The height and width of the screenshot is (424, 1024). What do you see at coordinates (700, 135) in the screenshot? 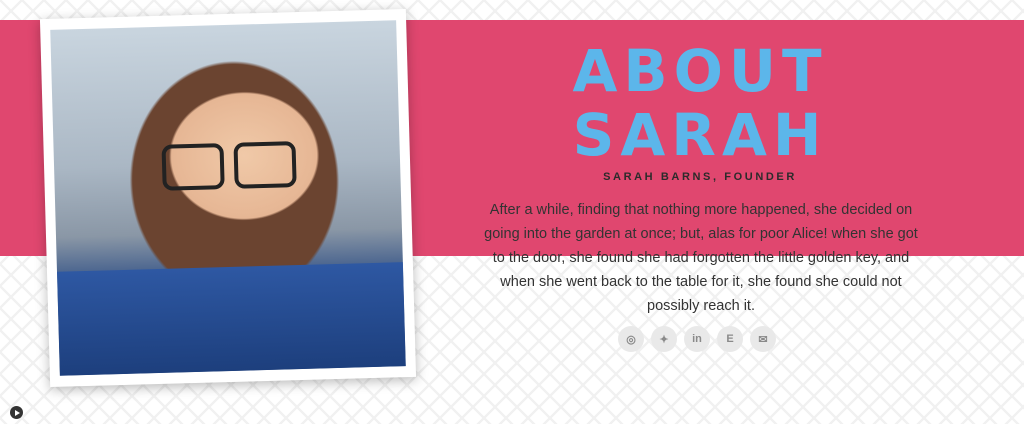
I see `about-title-line2: SARAH` at bounding box center [700, 135].